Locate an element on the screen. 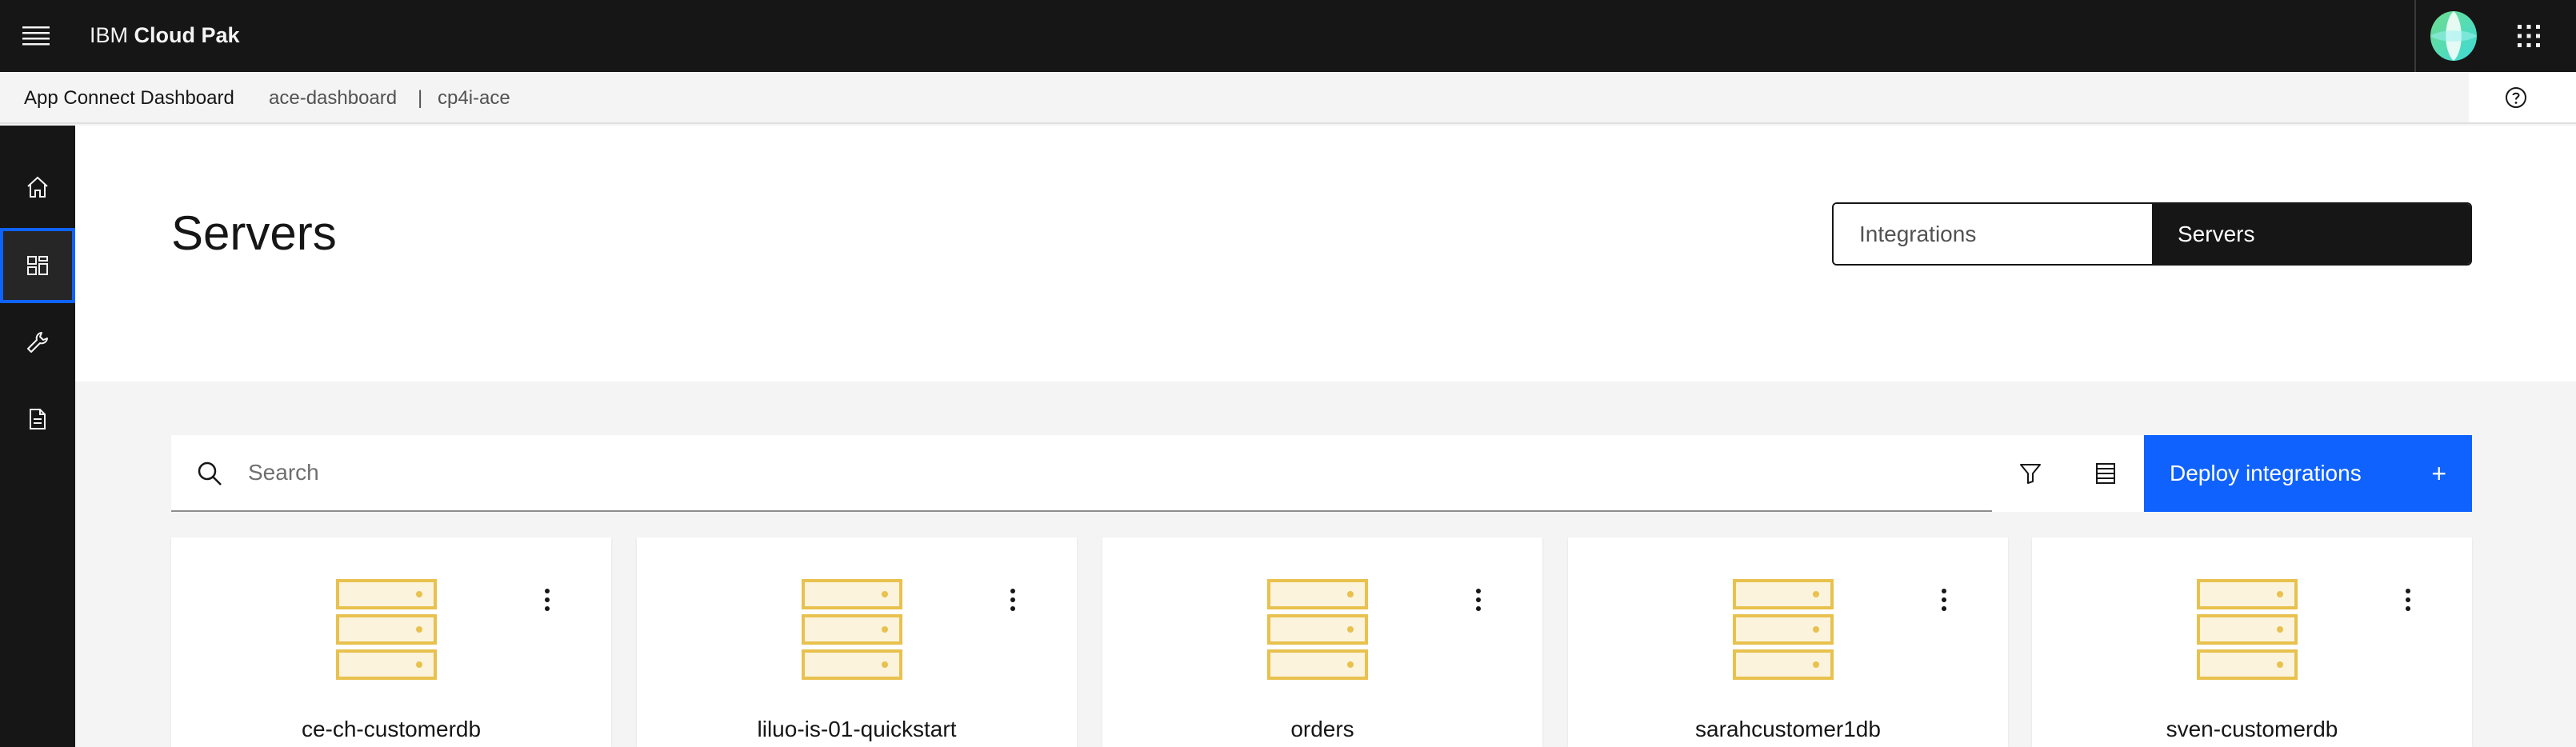  side-nav is located at coordinates (37, 437).